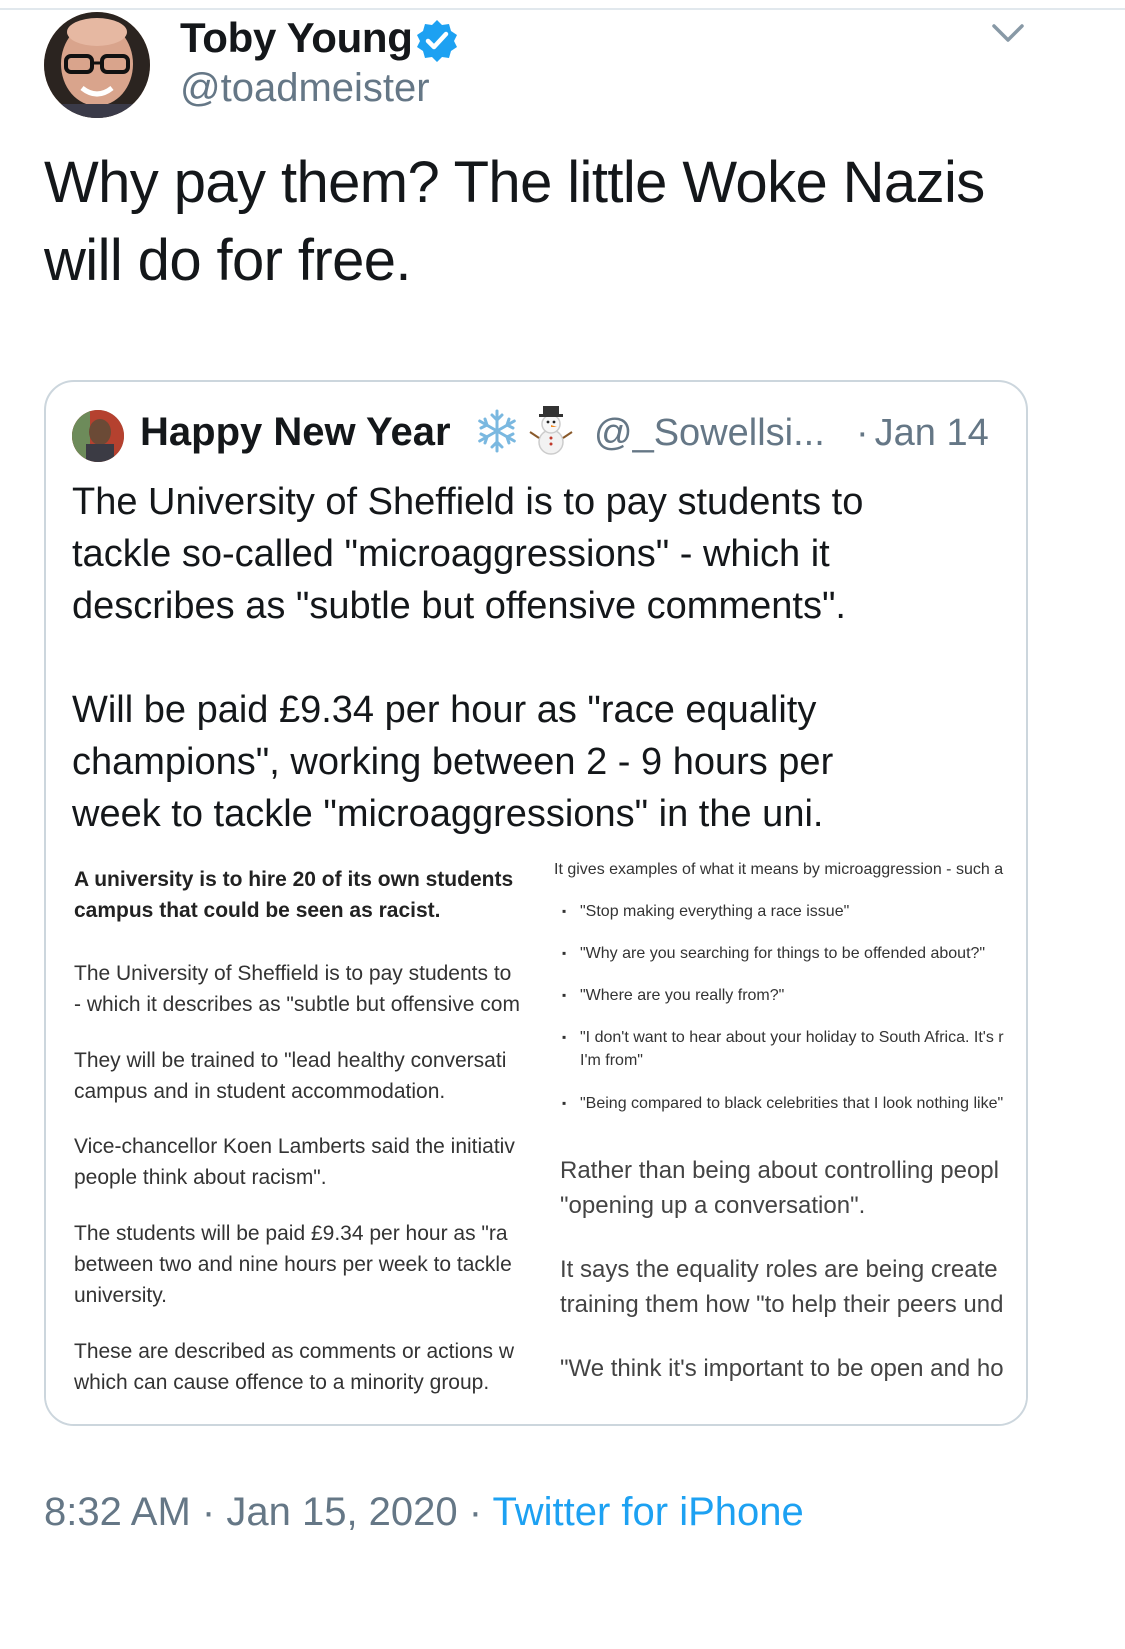 Image resolution: width=1125 pixels, height=1649 pixels. I want to click on article-paragraph: "opening up a conversation"., so click(713, 1205).